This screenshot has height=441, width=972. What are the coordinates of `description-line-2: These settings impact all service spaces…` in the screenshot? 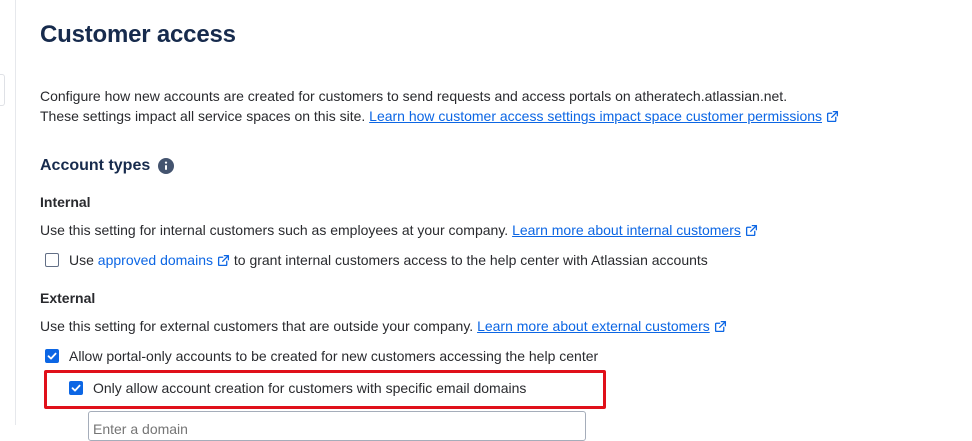 It's located at (439, 116).